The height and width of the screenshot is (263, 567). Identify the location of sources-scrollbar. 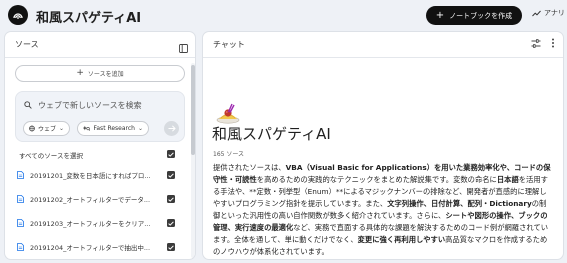
(193, 160).